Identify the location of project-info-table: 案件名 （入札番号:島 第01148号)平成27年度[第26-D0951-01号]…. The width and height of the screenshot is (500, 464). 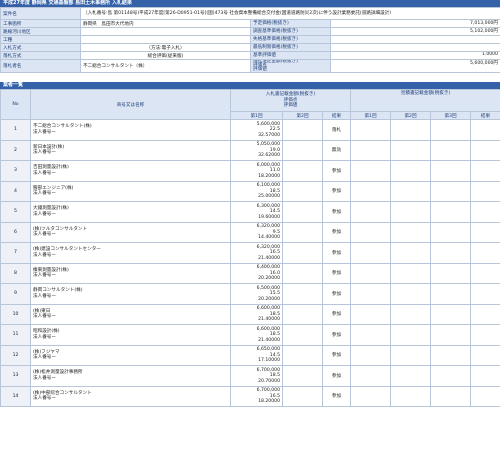
(250, 40).